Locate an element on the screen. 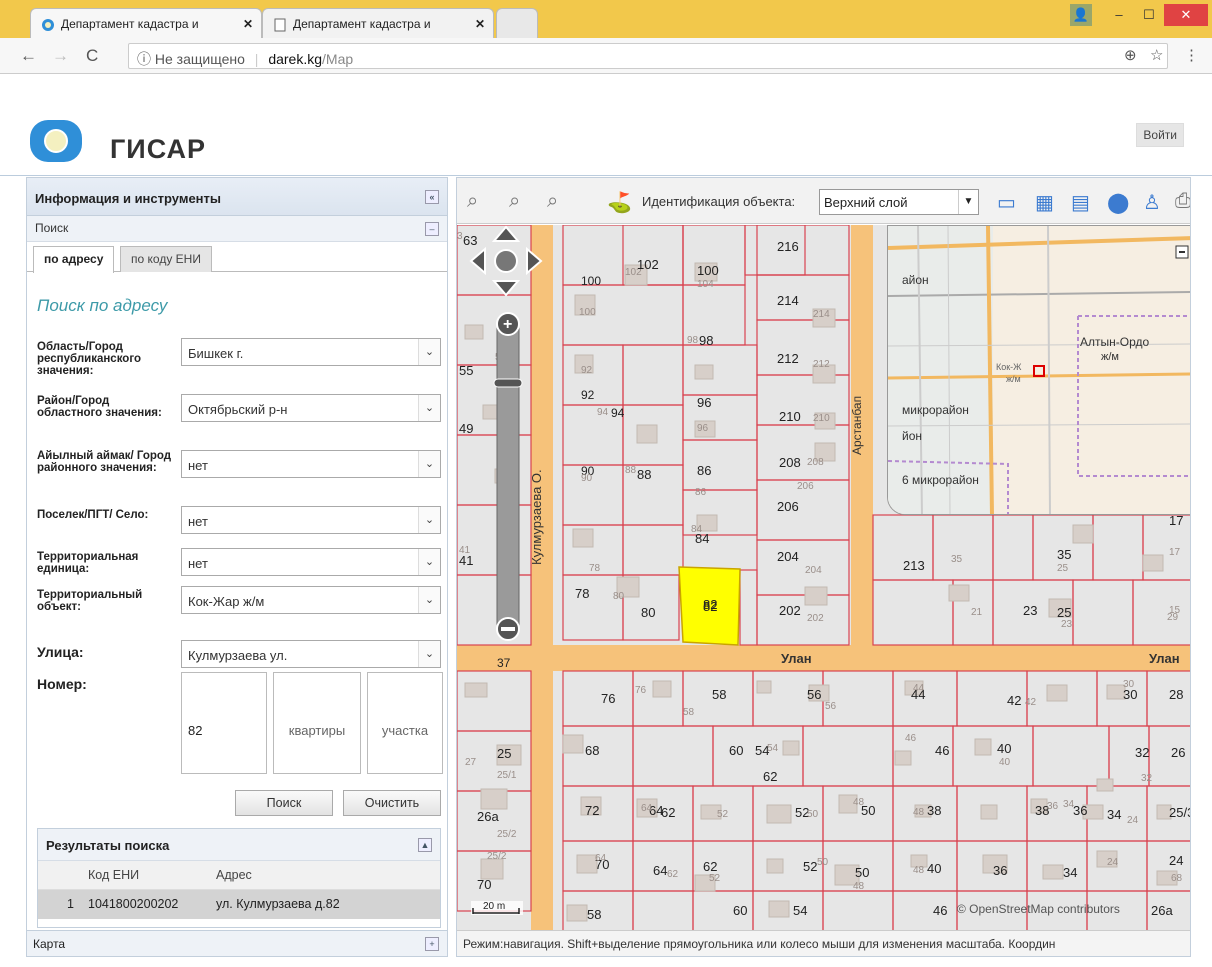  parcel-number-label: 213 is located at coordinates (914, 565).